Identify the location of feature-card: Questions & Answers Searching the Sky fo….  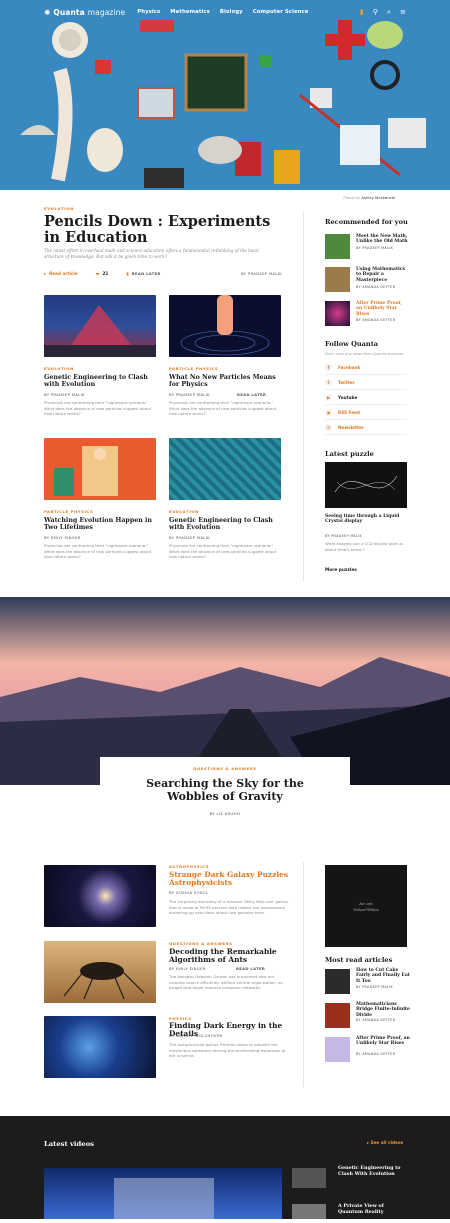
(225, 797).